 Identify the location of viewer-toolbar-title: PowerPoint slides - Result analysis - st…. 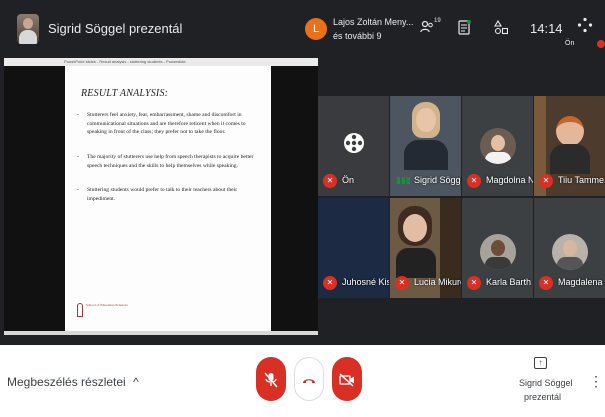
(125, 61).